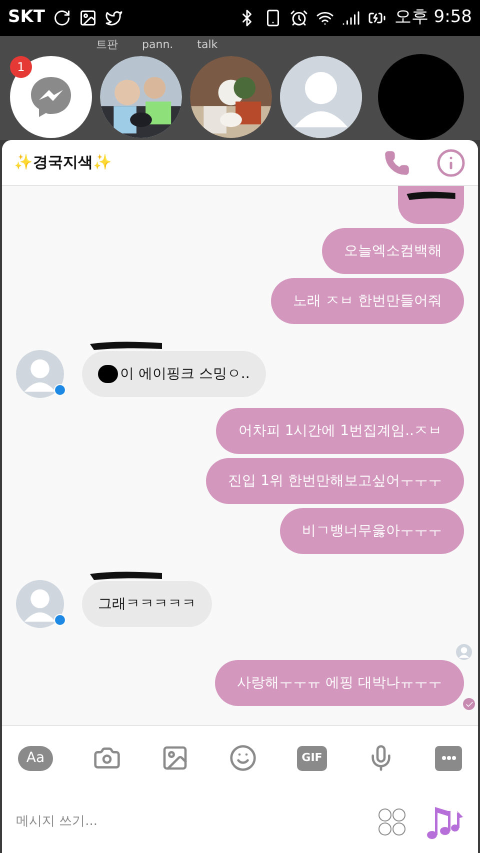 This screenshot has height=853, width=480. I want to click on text-style-button: Aa, so click(35, 758).